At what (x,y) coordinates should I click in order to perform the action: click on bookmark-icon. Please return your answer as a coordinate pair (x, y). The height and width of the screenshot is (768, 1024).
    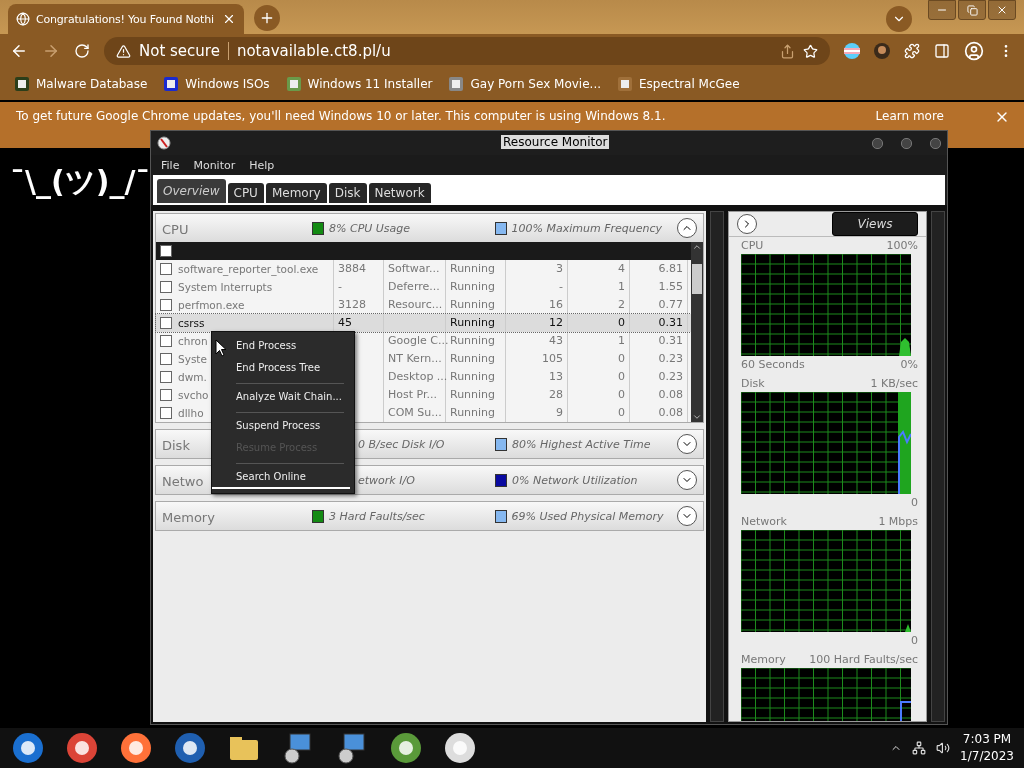
    Looking at the image, I should click on (293, 84).